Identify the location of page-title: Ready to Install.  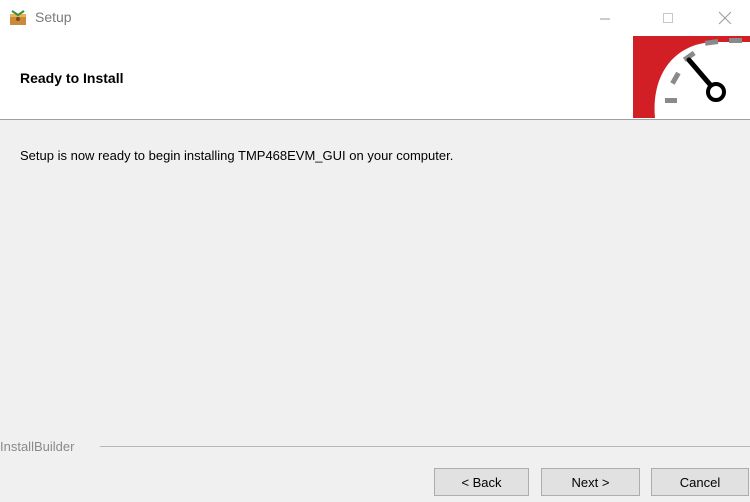
(72, 78).